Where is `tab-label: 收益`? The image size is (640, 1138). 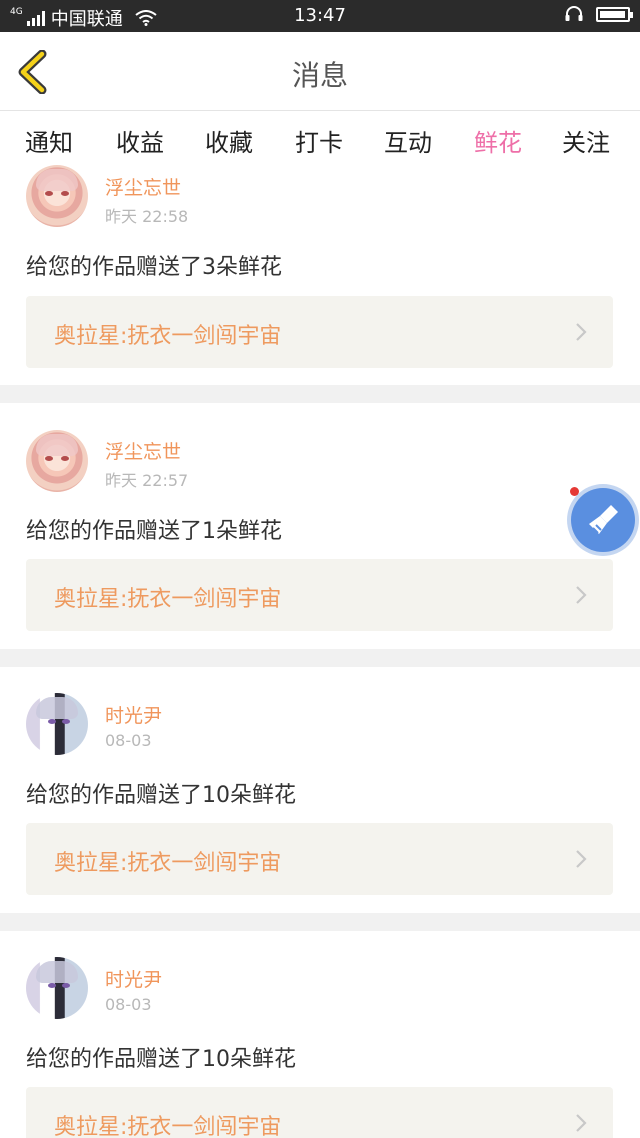
tab-label: 收益 is located at coordinates (140, 143).